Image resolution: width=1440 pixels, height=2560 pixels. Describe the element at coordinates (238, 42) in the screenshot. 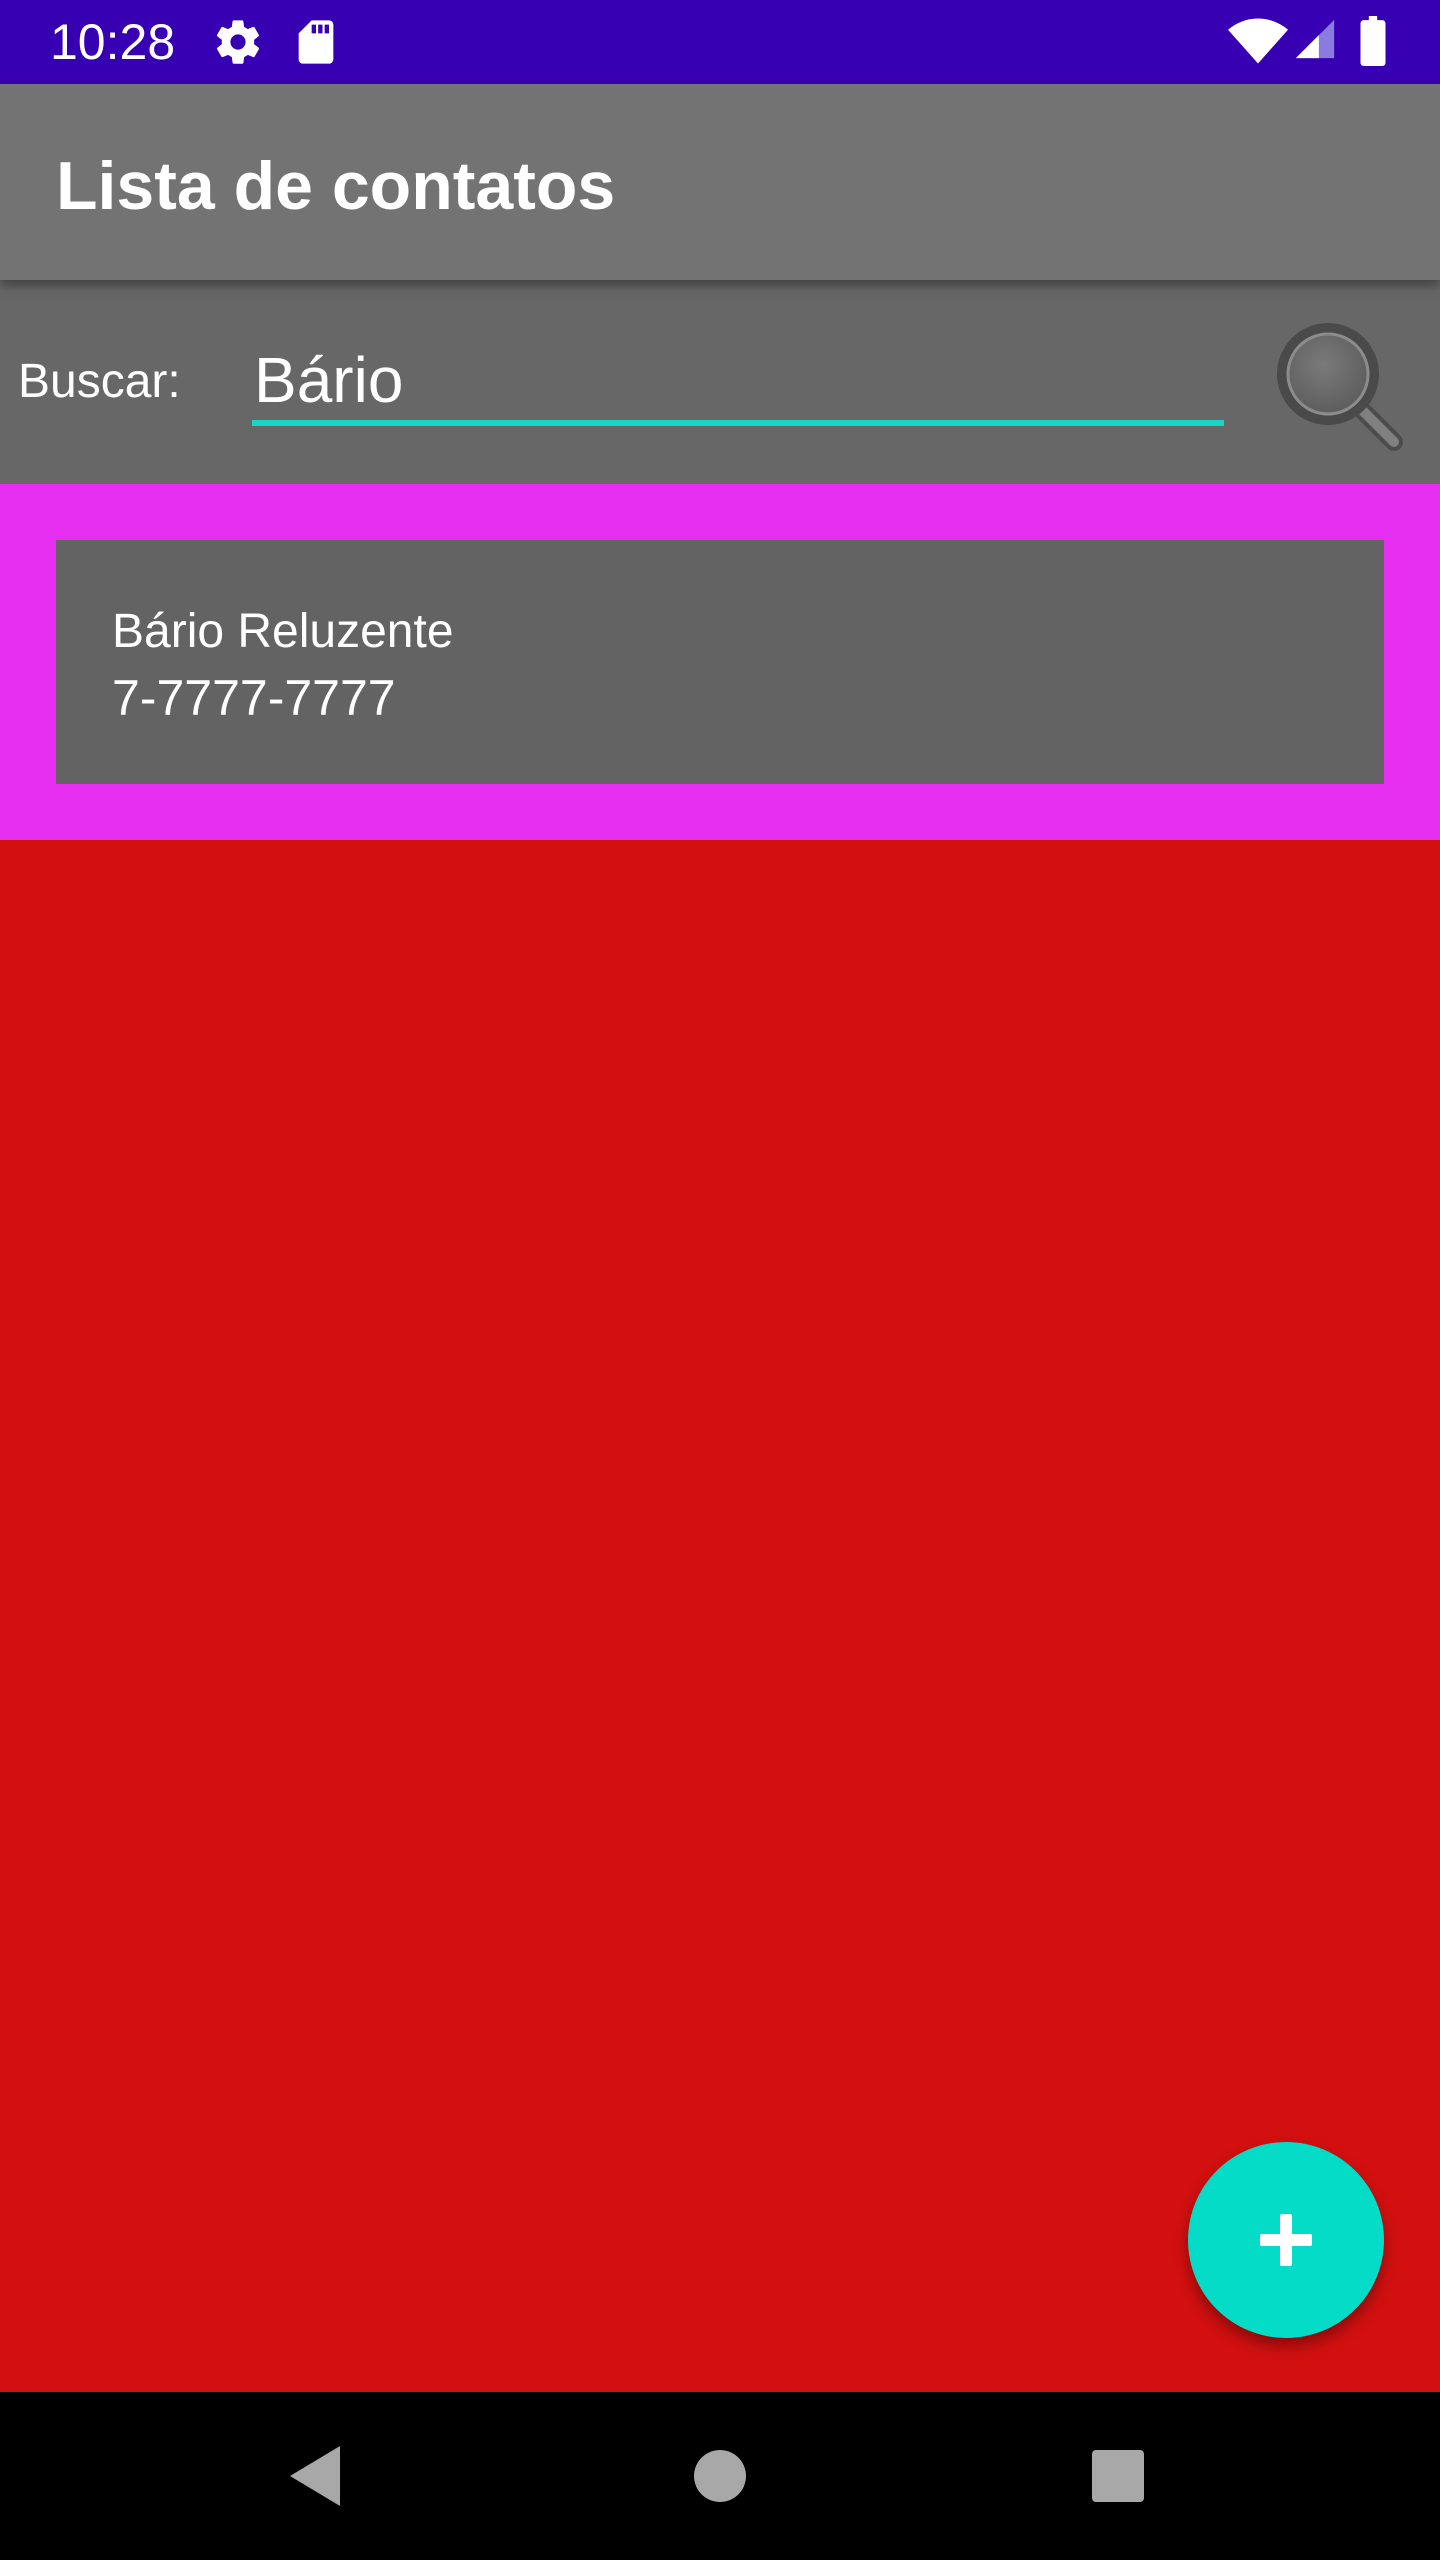

I see `settings-icon` at that location.